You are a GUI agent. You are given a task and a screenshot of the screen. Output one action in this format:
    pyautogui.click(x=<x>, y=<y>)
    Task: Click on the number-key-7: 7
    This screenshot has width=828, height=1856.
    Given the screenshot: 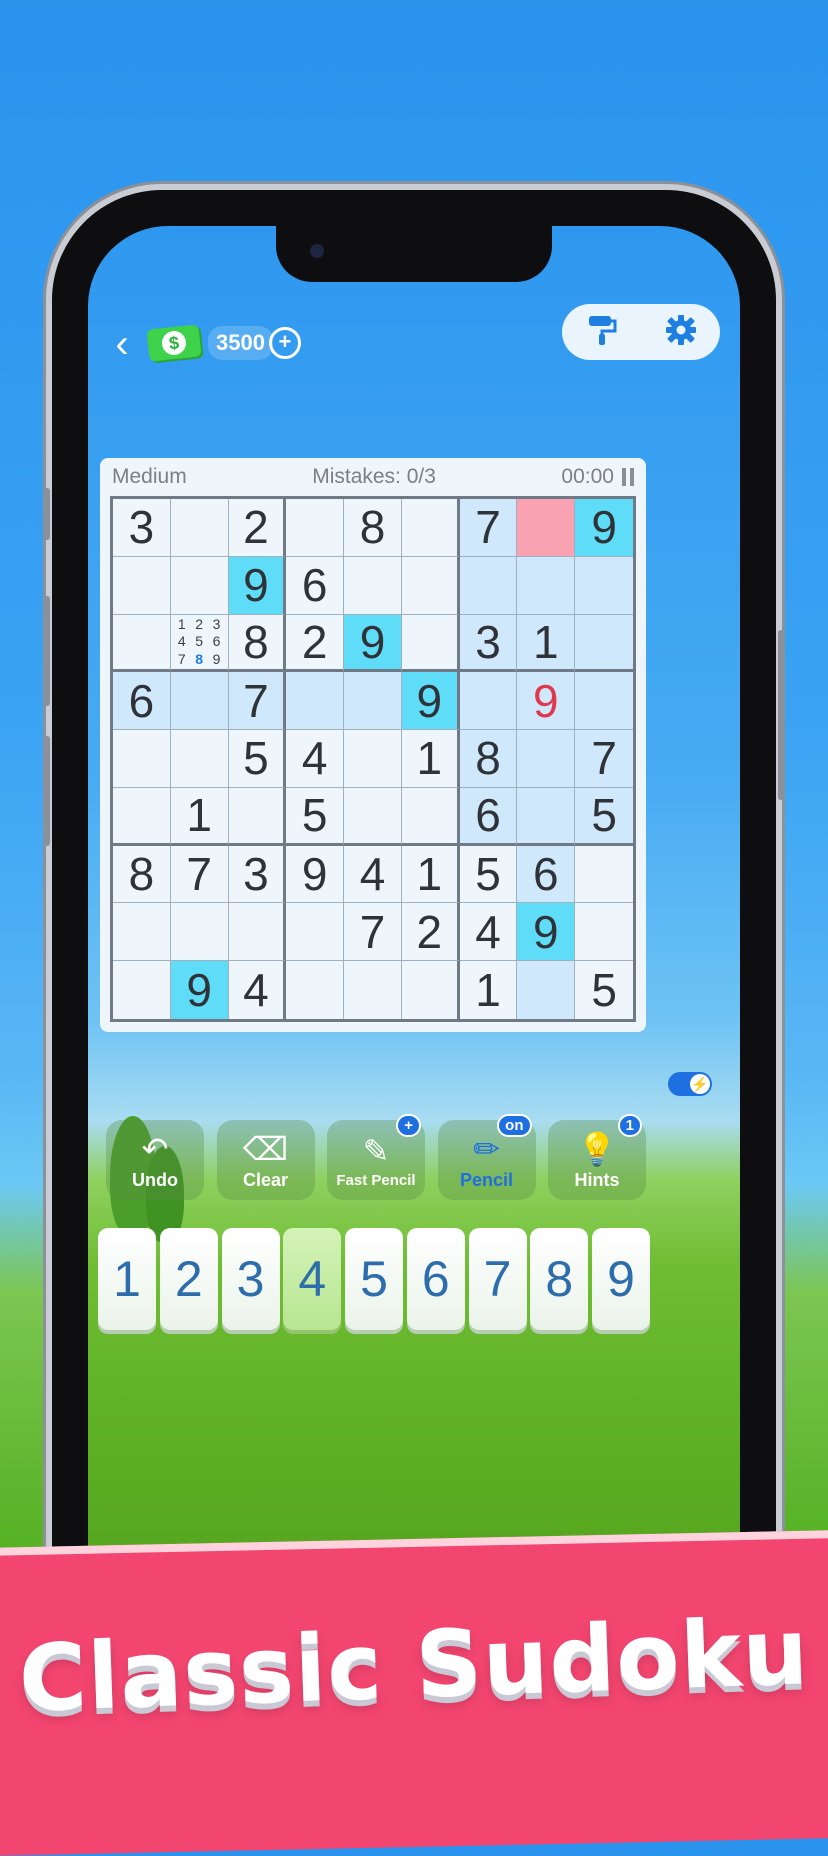 What is the action you would take?
    pyautogui.click(x=497, y=1279)
    